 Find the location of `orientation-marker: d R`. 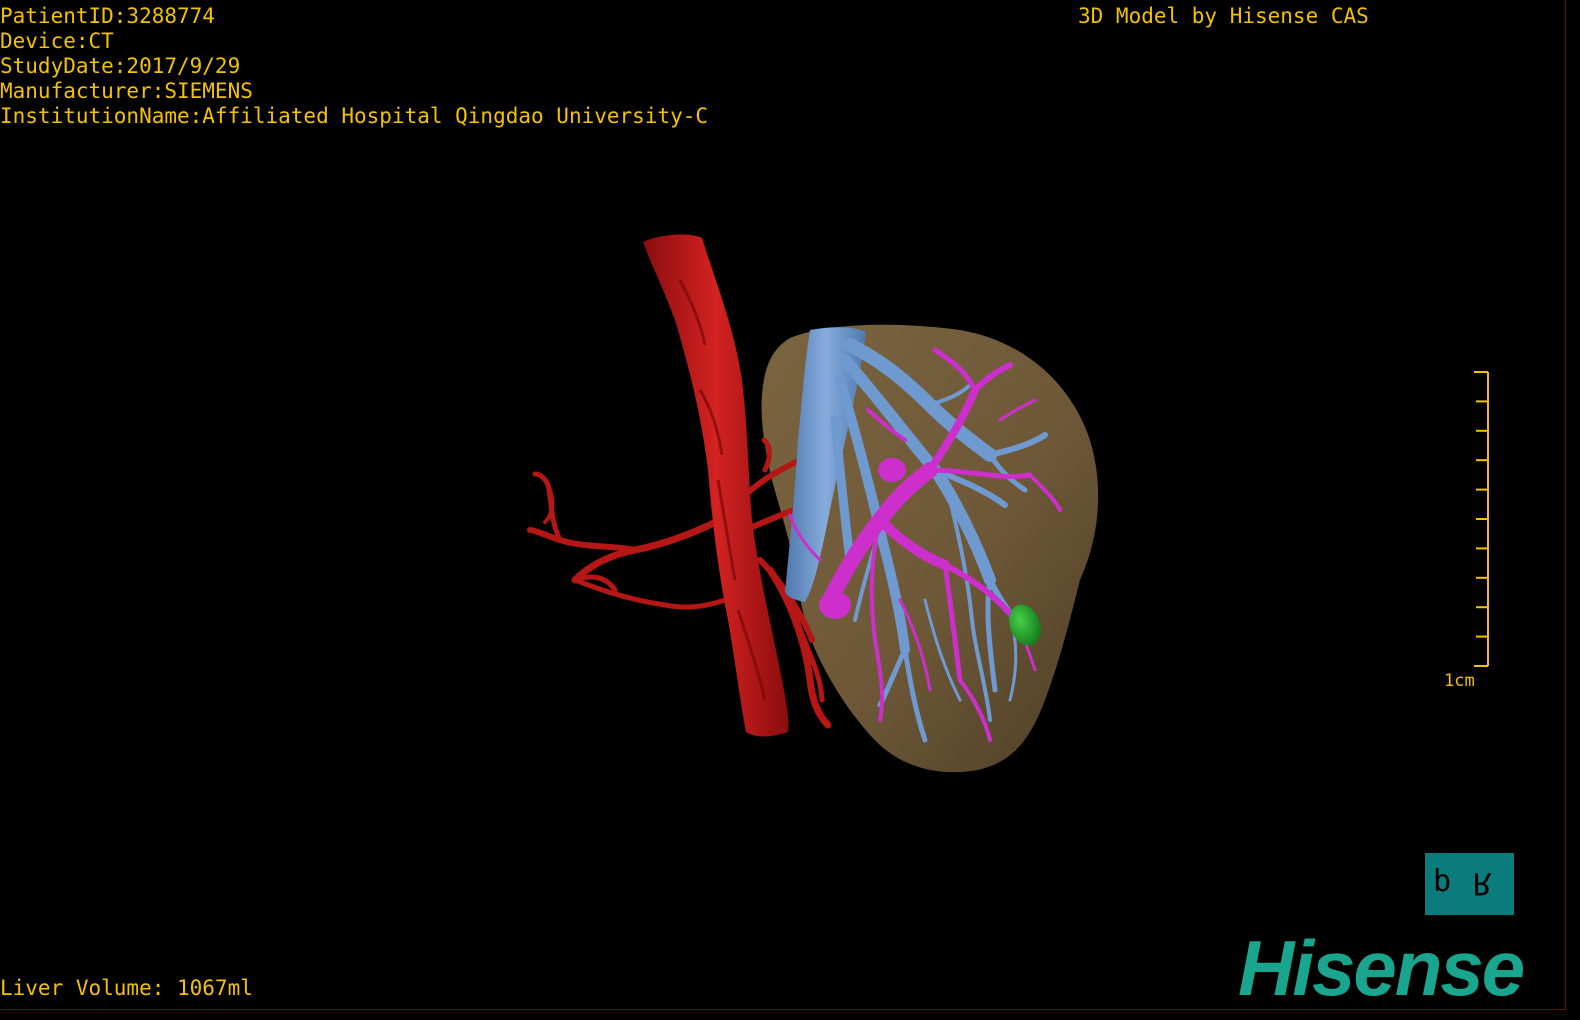

orientation-marker: d R is located at coordinates (1469, 884).